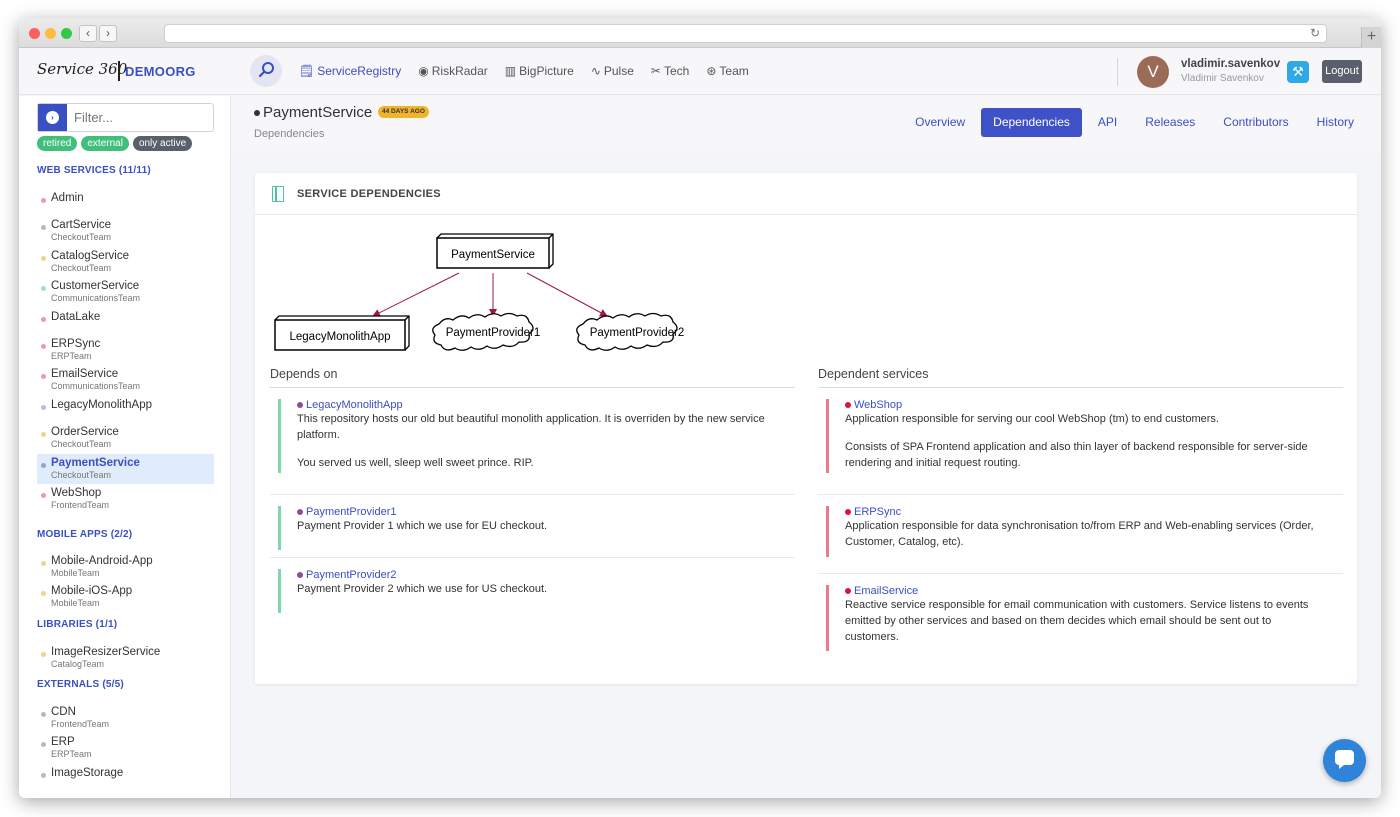 This screenshot has width=1400, height=817. What do you see at coordinates (423, 71) in the screenshot?
I see `eye-icon: ◉` at bounding box center [423, 71].